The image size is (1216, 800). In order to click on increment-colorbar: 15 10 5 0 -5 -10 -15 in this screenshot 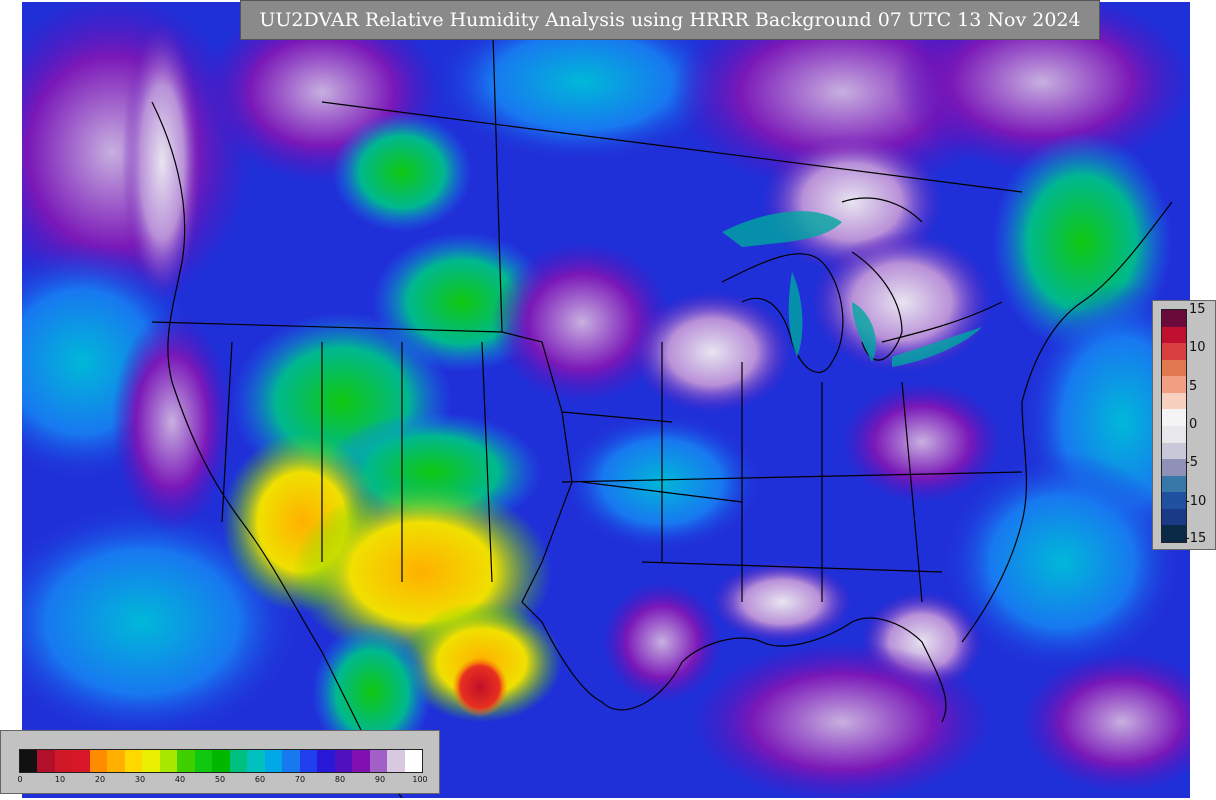, I will do `click(1184, 425)`.